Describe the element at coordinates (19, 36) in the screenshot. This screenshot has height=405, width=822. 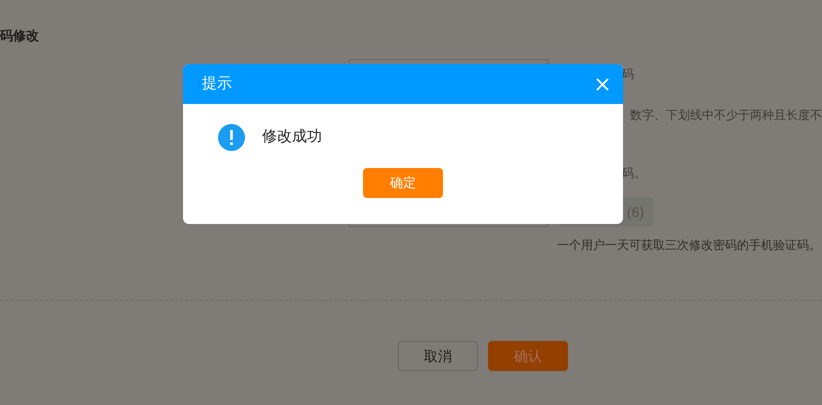
I see `section-title: 码修改` at that location.